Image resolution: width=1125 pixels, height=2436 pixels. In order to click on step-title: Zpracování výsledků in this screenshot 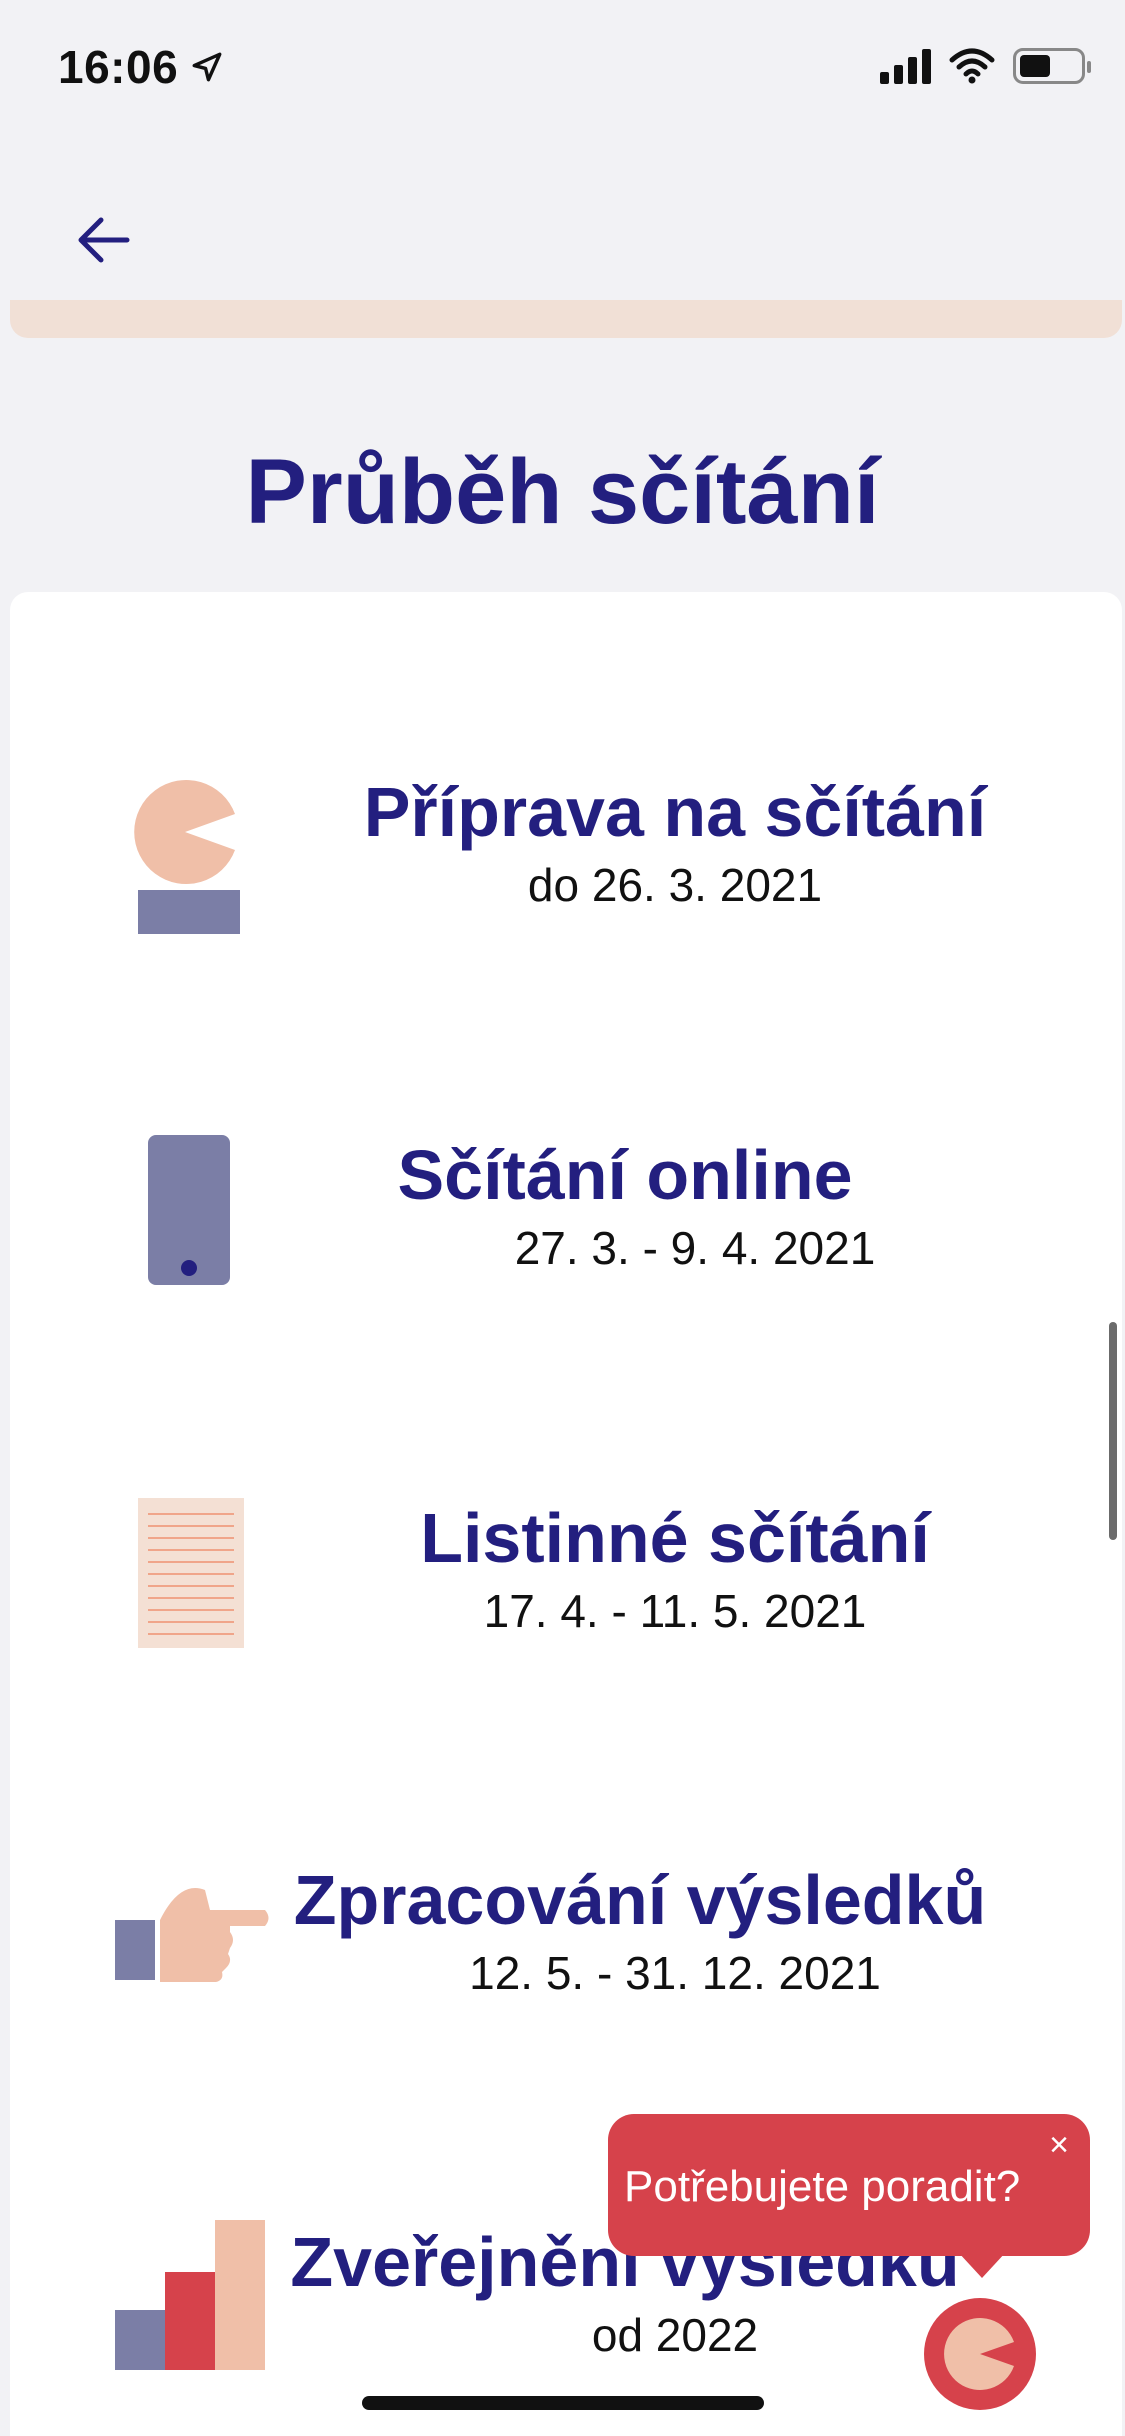, I will do `click(640, 1900)`.